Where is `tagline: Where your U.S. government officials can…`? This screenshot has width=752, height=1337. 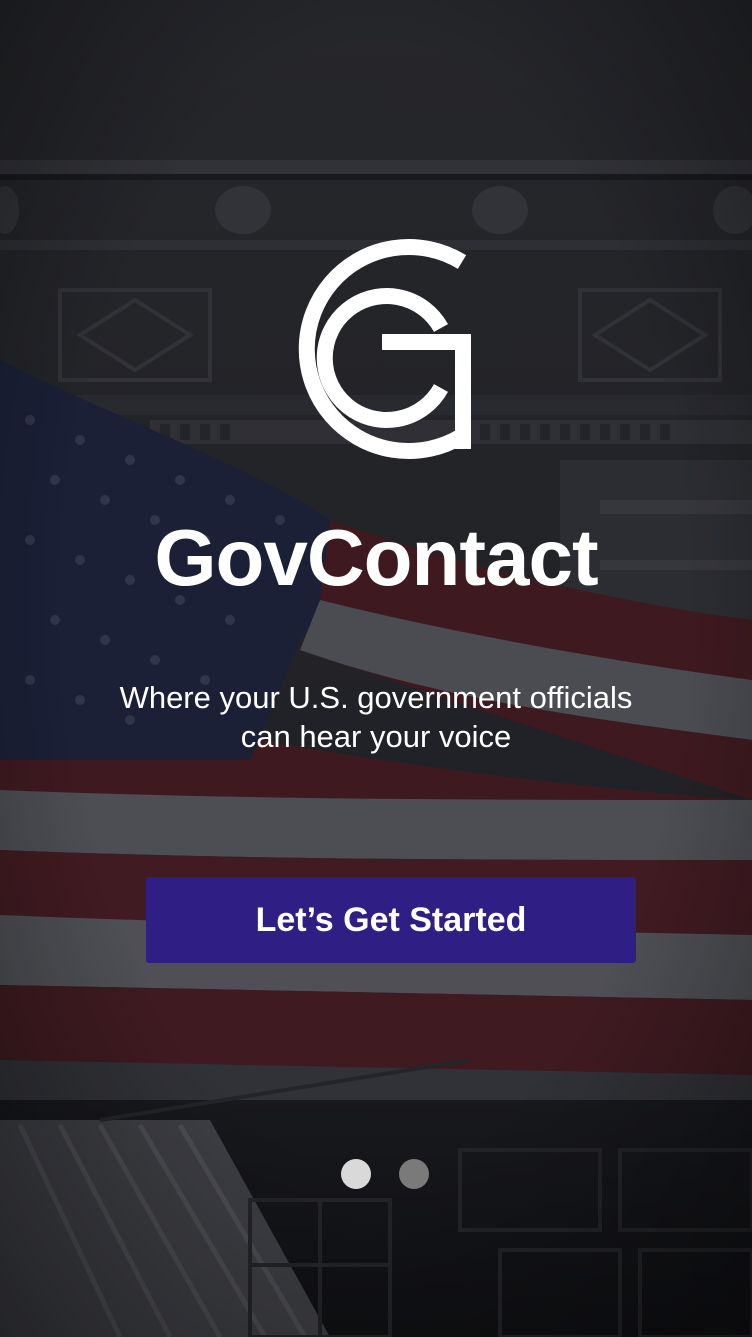 tagline: Where your U.S. government officials can… is located at coordinates (376, 717).